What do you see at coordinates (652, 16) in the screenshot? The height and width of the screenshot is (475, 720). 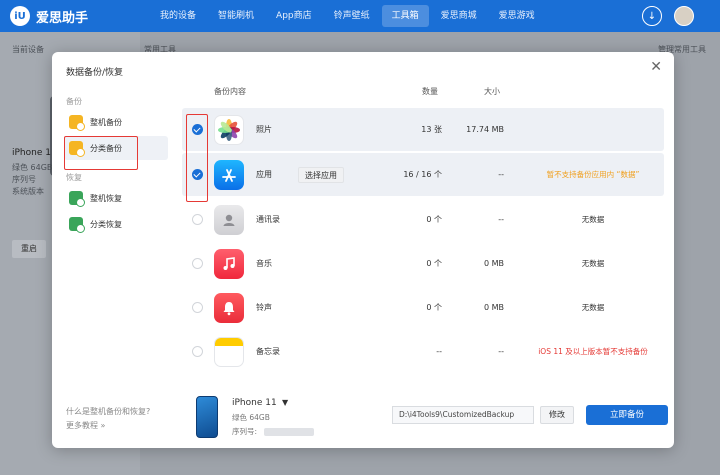 I see `download-icon: ↓` at bounding box center [652, 16].